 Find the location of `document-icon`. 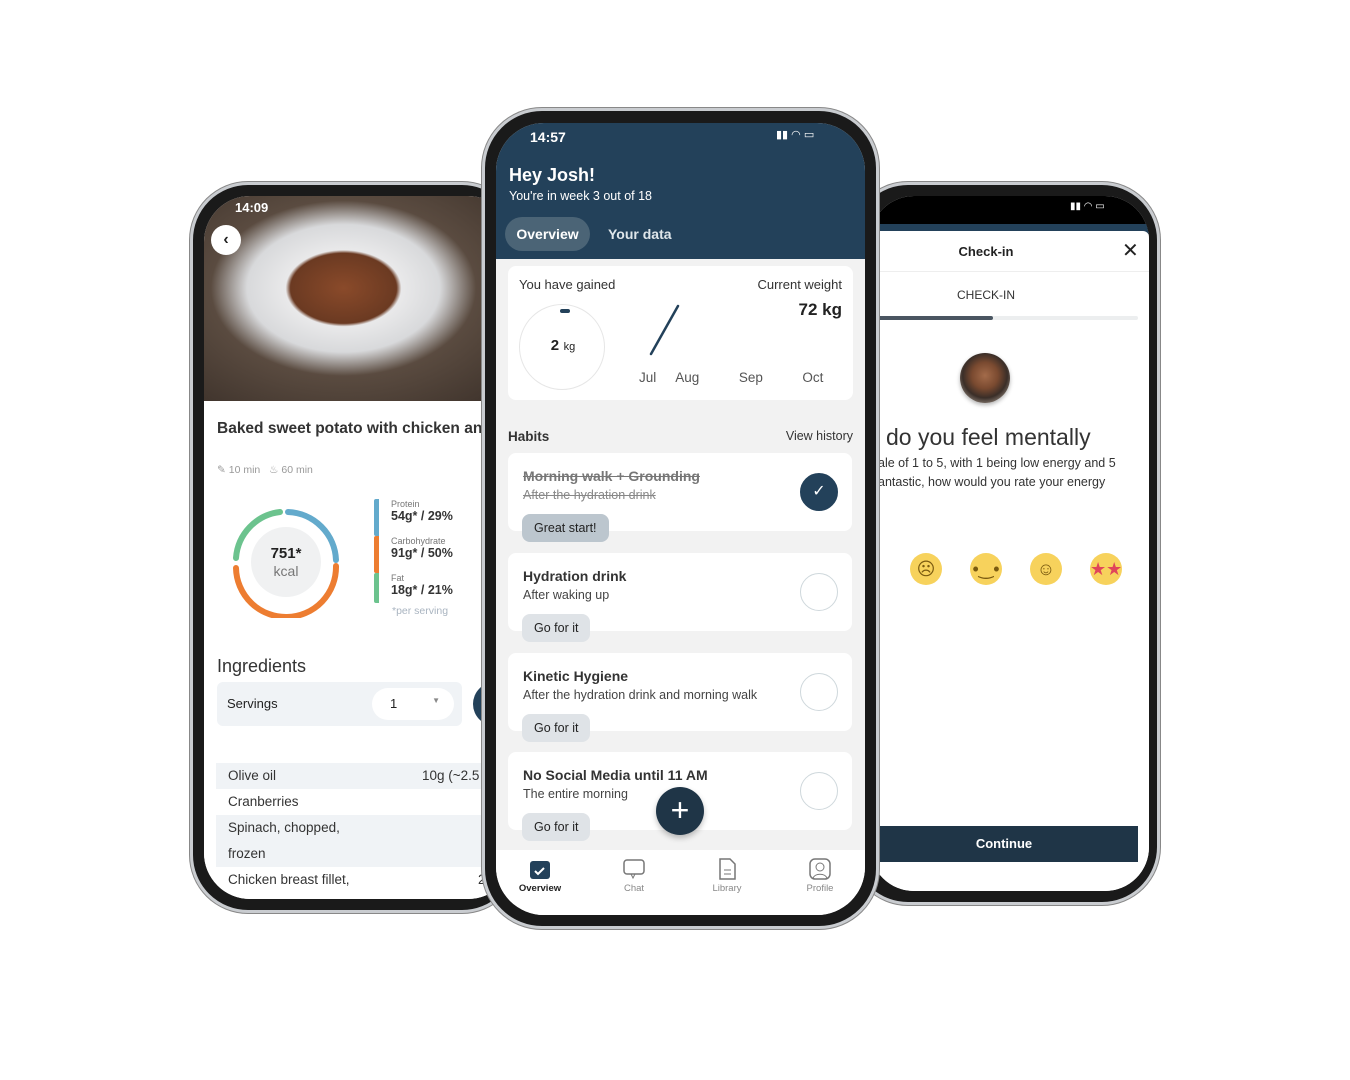

document-icon is located at coordinates (727, 869).